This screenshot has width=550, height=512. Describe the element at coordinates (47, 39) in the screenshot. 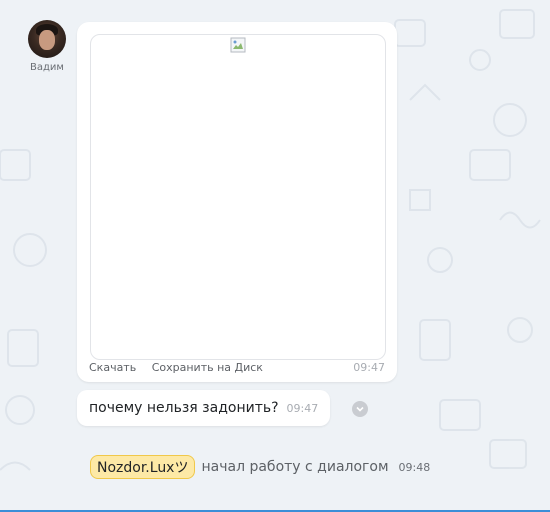

I see `avatar` at that location.